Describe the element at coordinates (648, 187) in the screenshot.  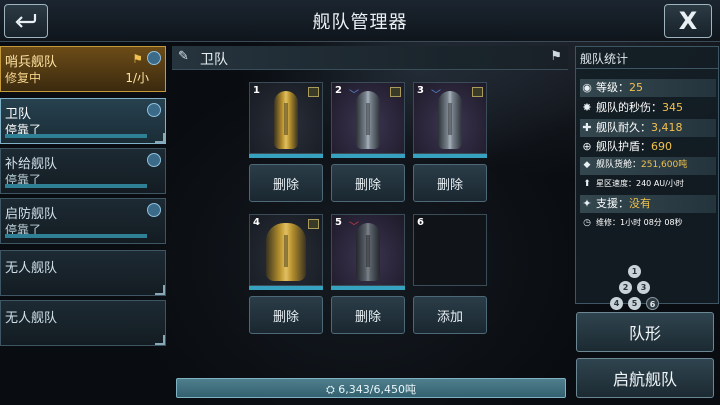
I see `stat-speed: ⬆ 星区速度：240 AU/小时` at that location.